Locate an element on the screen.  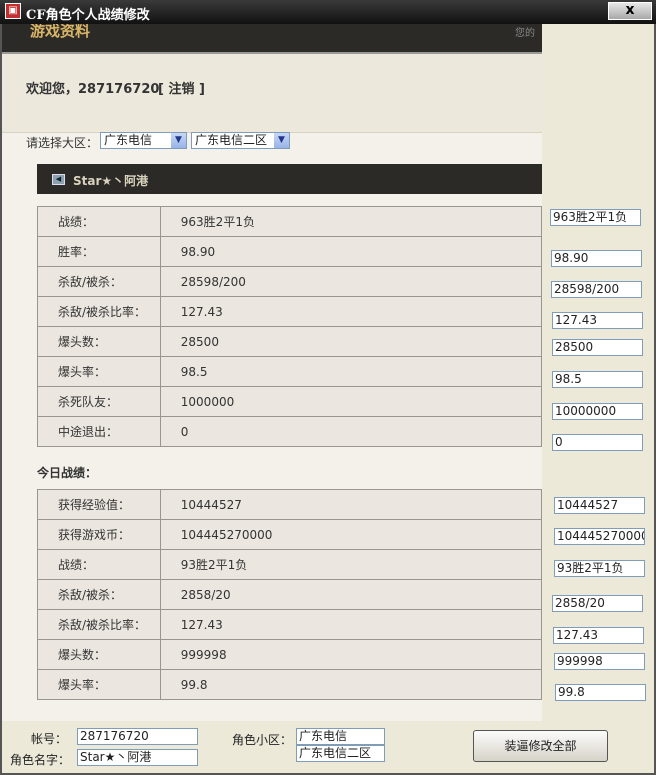
table-row: 战绩： 93胜2平1负 is located at coordinates (289, 564).